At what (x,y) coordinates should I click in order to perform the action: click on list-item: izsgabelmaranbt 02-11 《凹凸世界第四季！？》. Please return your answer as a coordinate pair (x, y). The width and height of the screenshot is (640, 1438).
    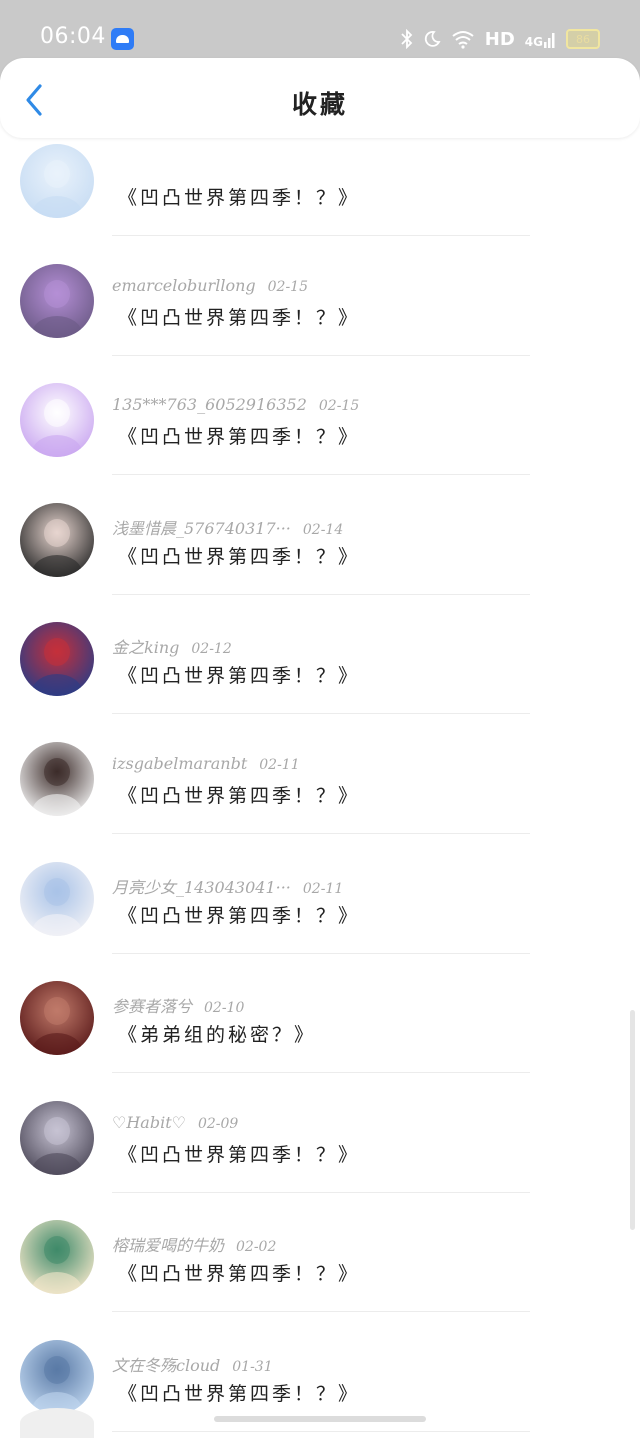
    Looking at the image, I should click on (320, 753).